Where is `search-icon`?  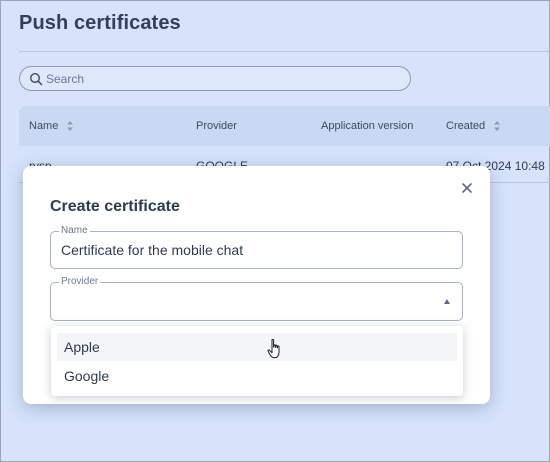 search-icon is located at coordinates (36, 79).